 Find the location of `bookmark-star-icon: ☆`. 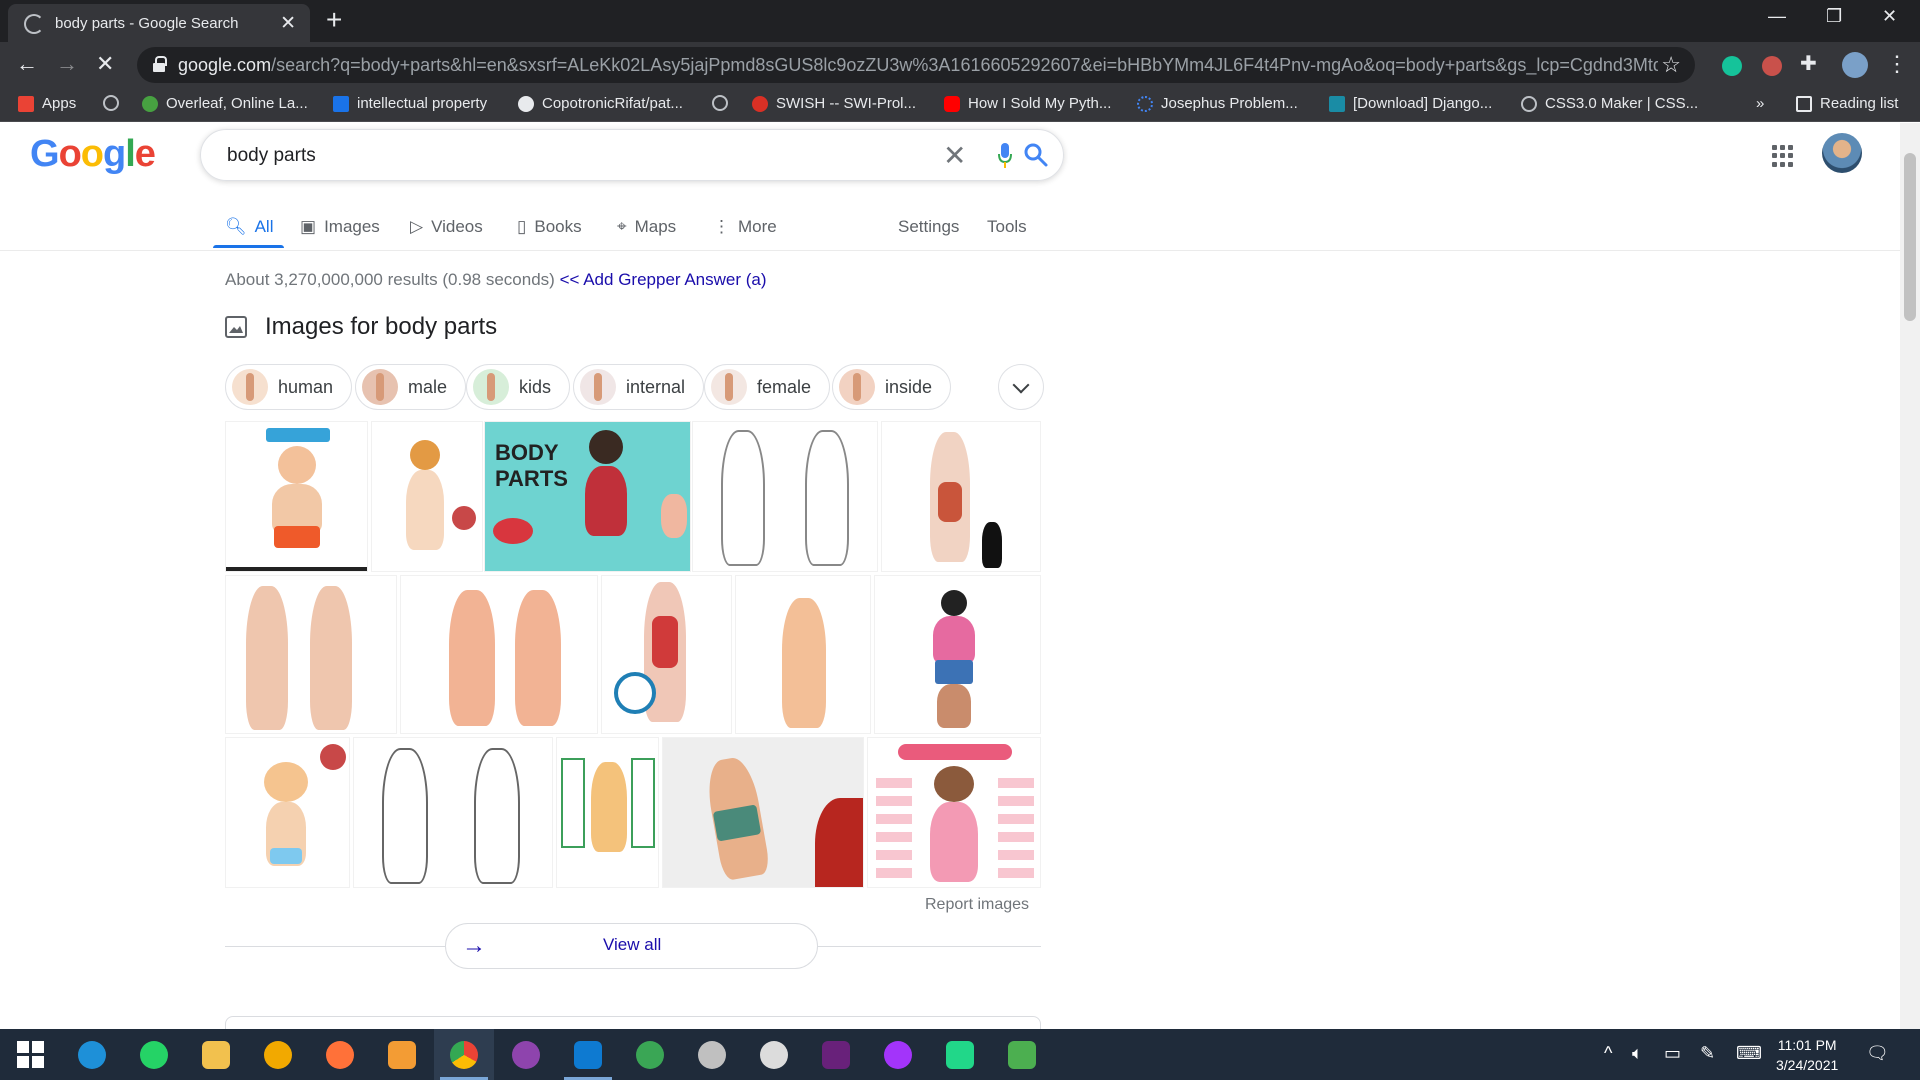

bookmark-star-icon: ☆ is located at coordinates (1671, 65).